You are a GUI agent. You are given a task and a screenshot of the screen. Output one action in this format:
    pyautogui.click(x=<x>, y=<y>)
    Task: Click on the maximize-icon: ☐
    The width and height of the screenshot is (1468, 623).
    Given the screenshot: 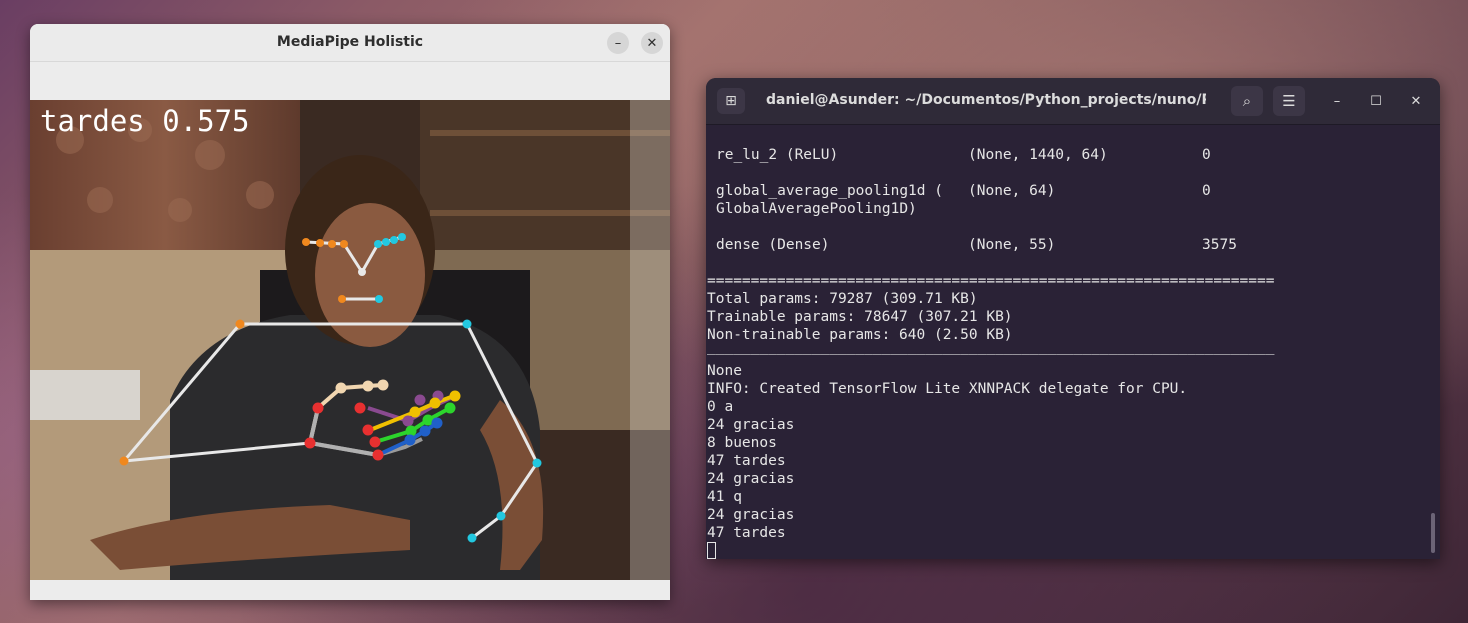 What is the action you would take?
    pyautogui.click(x=1376, y=101)
    